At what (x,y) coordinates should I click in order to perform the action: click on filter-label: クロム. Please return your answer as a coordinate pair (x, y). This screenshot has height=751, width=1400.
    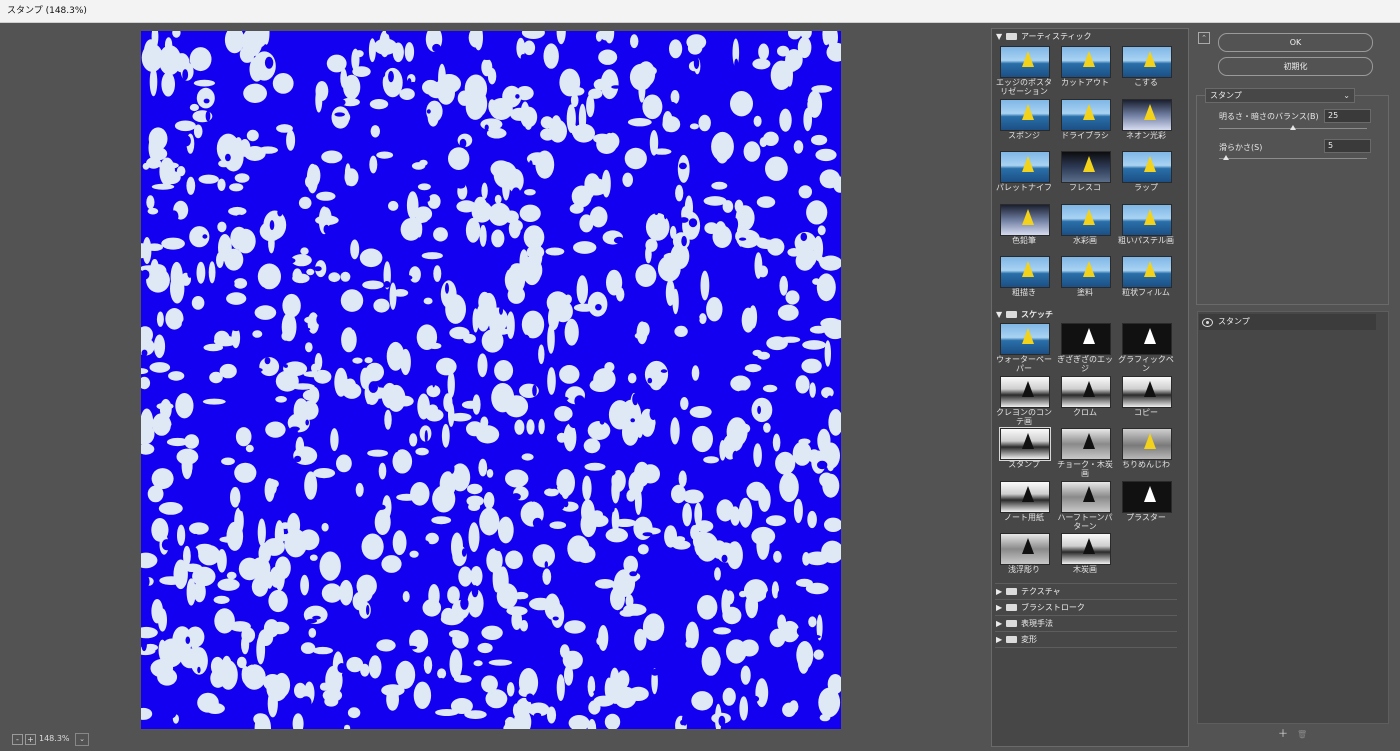
    Looking at the image, I should click on (1085, 412).